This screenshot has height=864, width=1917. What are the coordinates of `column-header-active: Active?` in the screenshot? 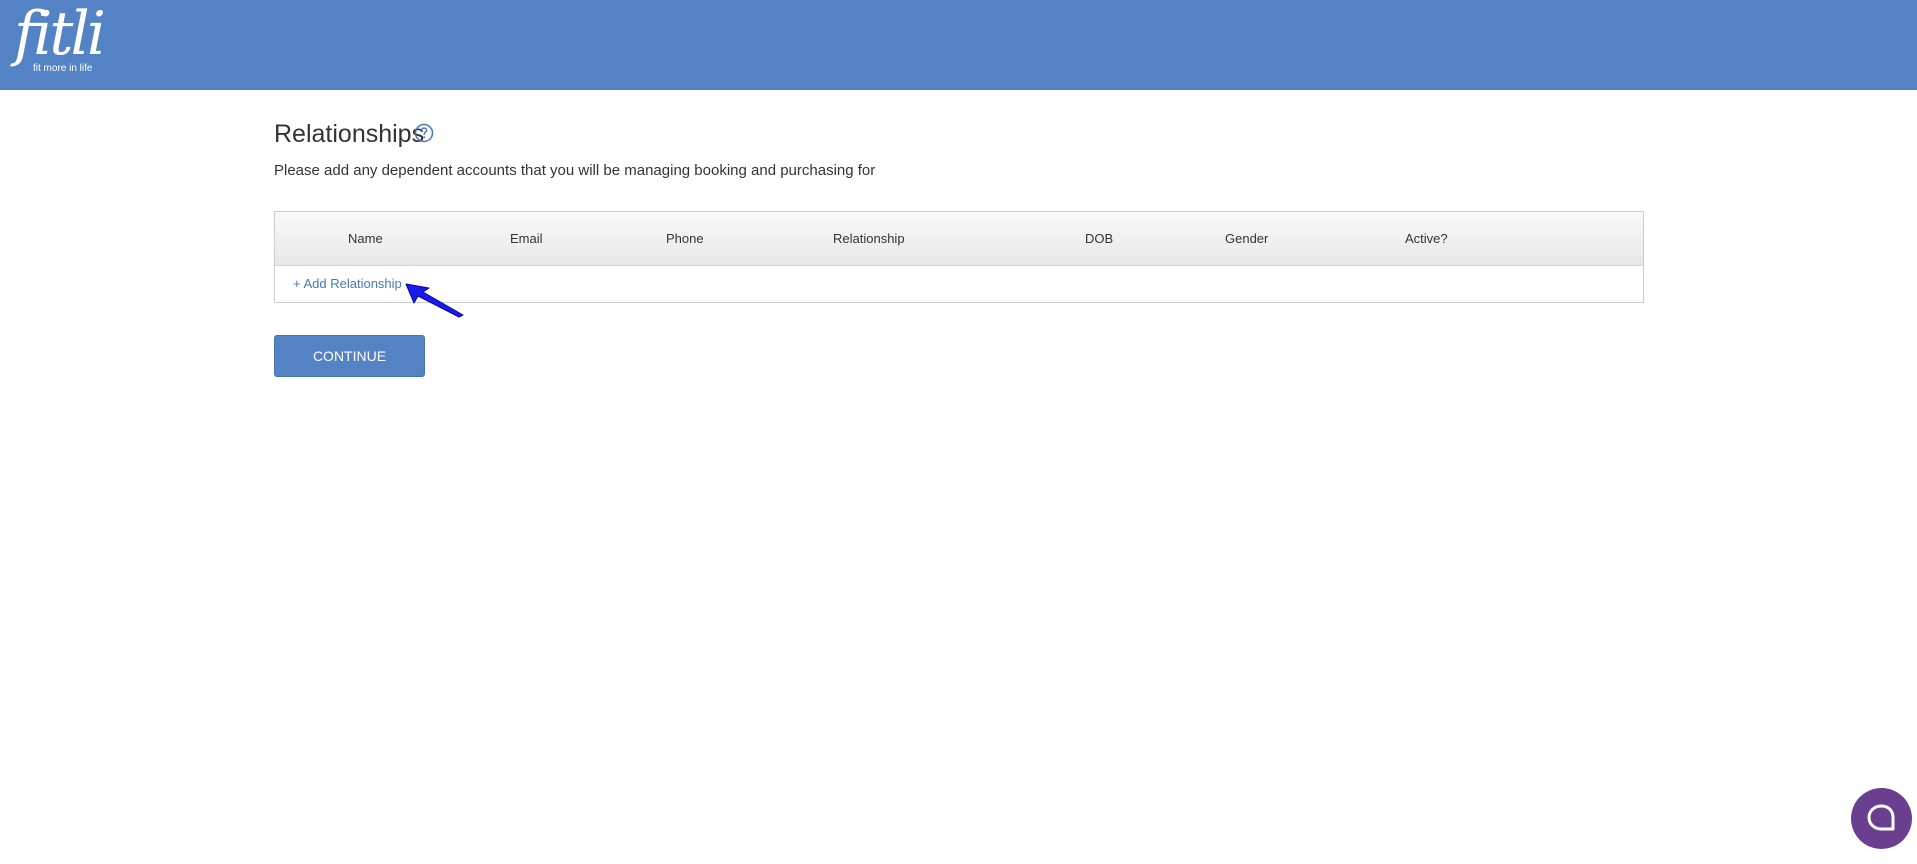 It's located at (1426, 238).